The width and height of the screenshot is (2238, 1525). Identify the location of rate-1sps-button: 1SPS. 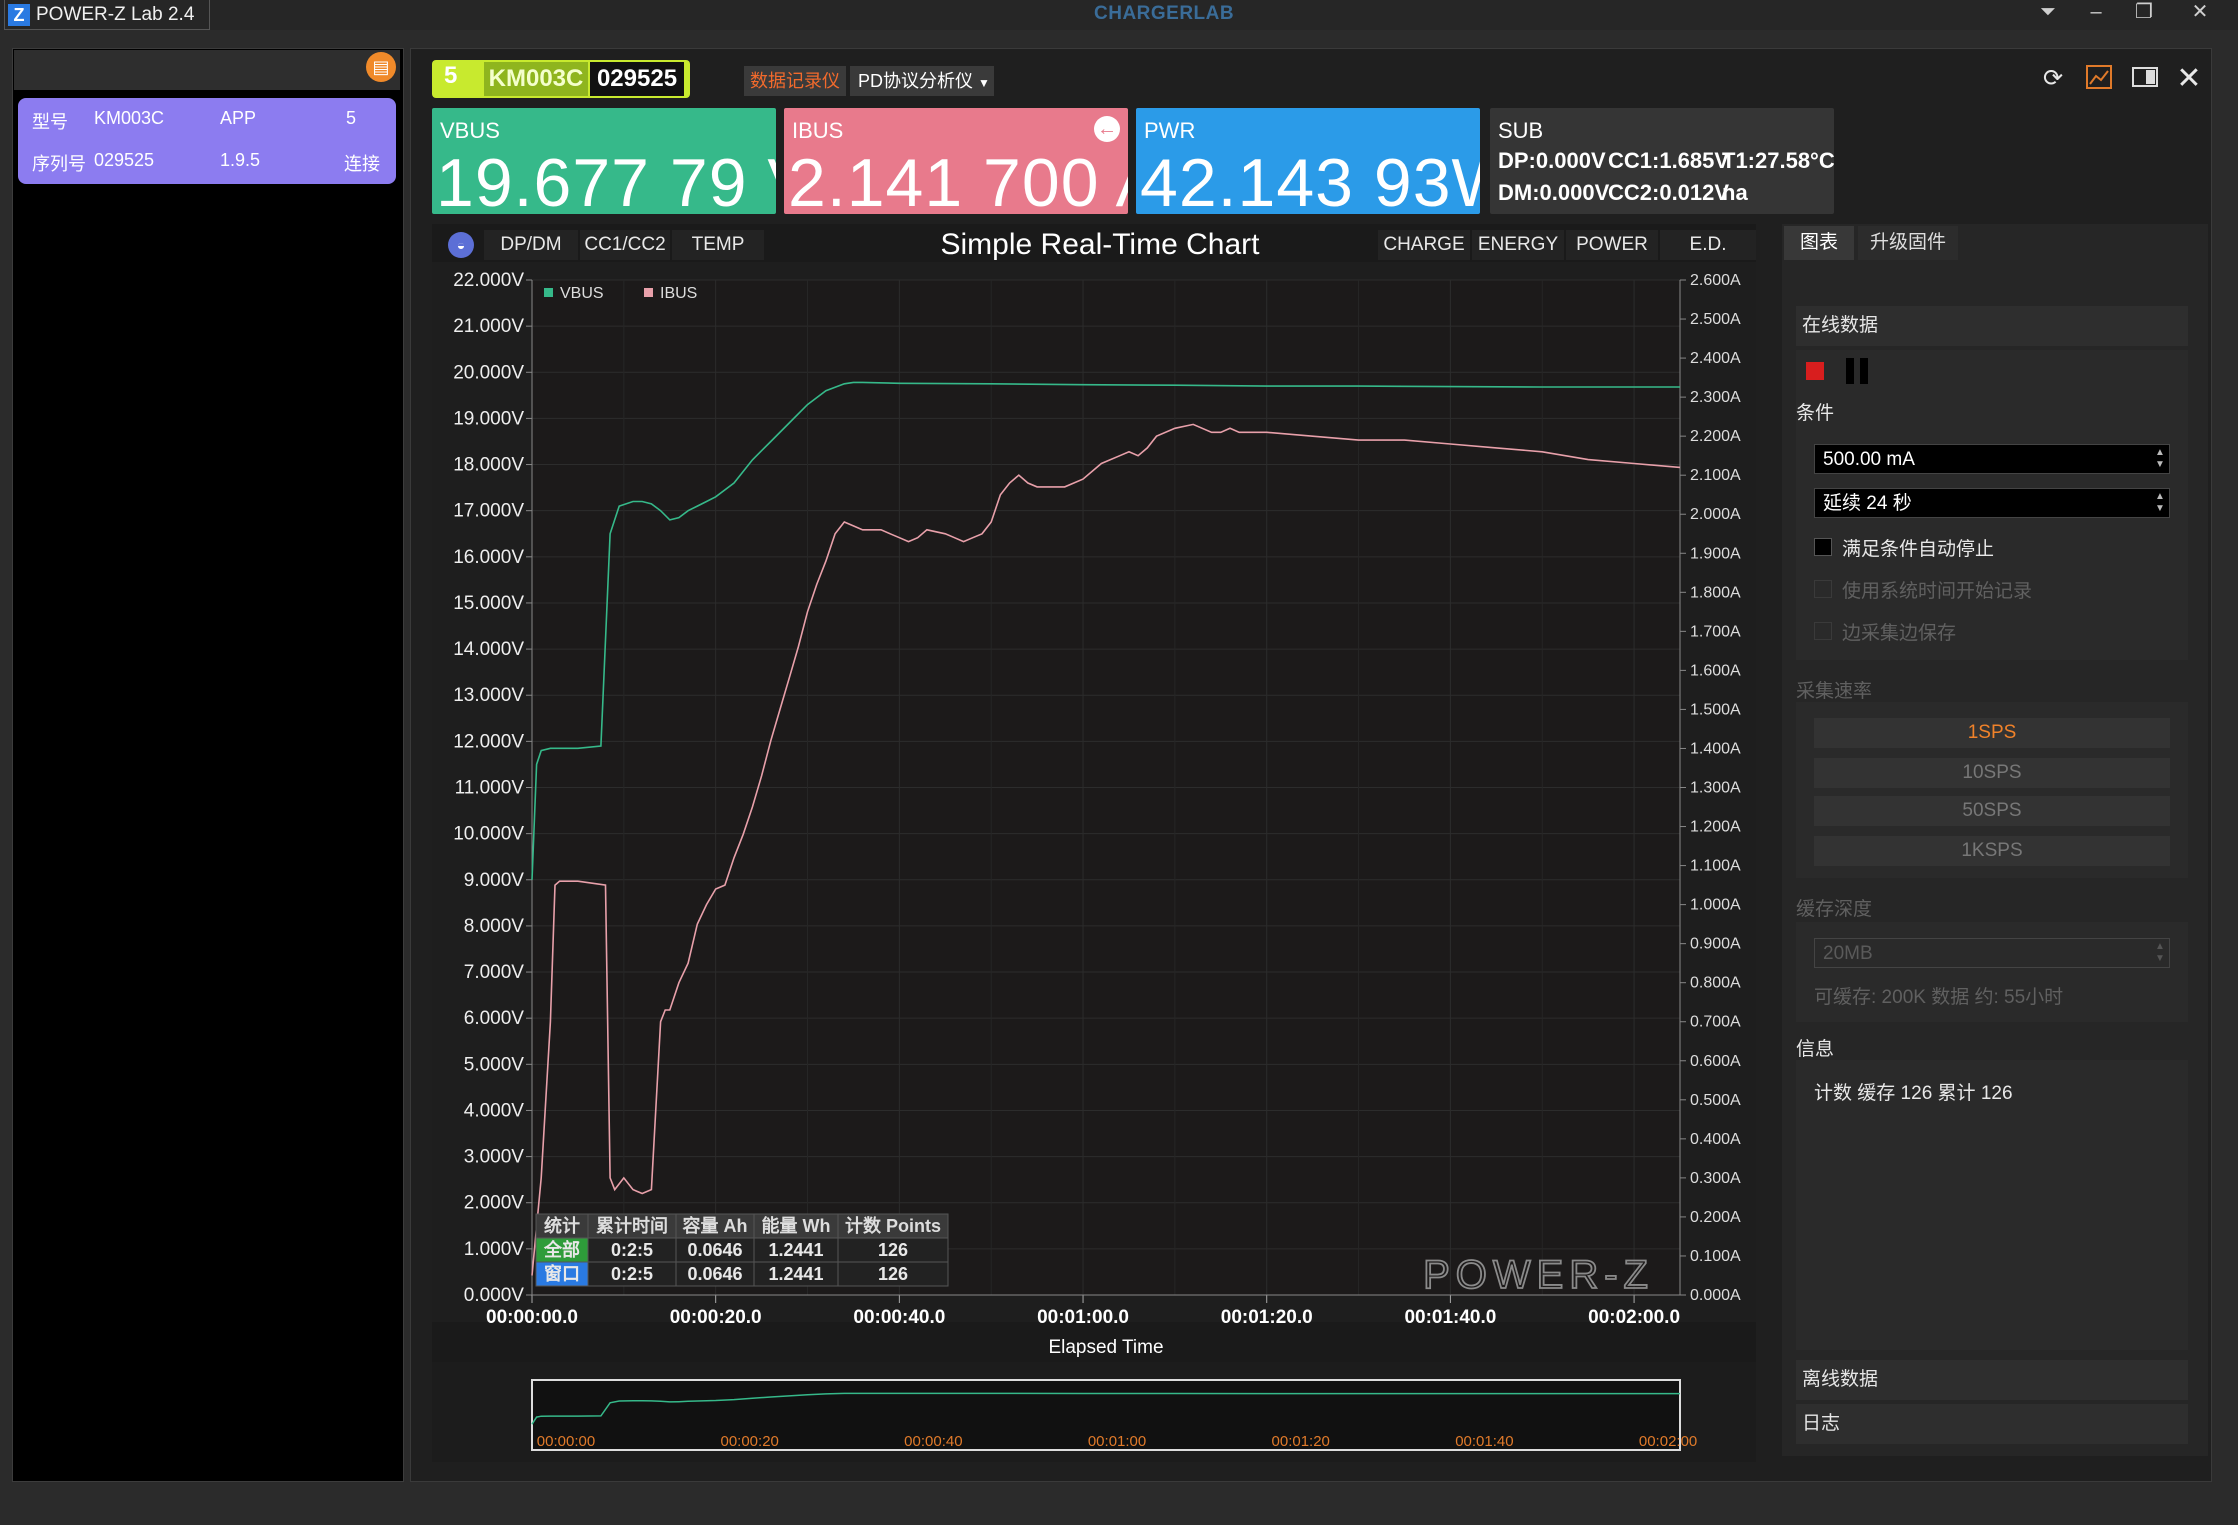
(1992, 733).